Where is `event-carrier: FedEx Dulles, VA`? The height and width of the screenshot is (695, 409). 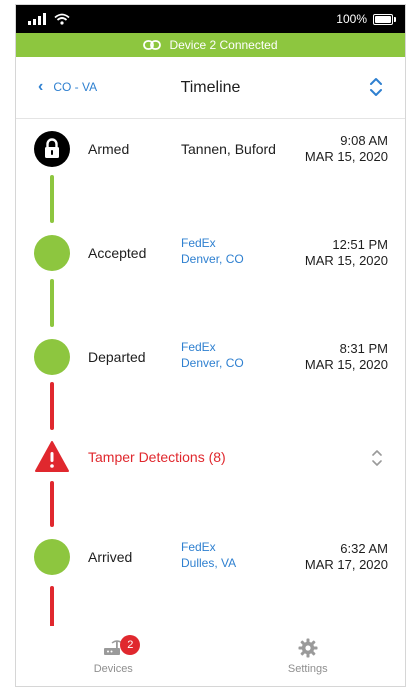 event-carrier: FedEx Dulles, VA is located at coordinates (208, 555).